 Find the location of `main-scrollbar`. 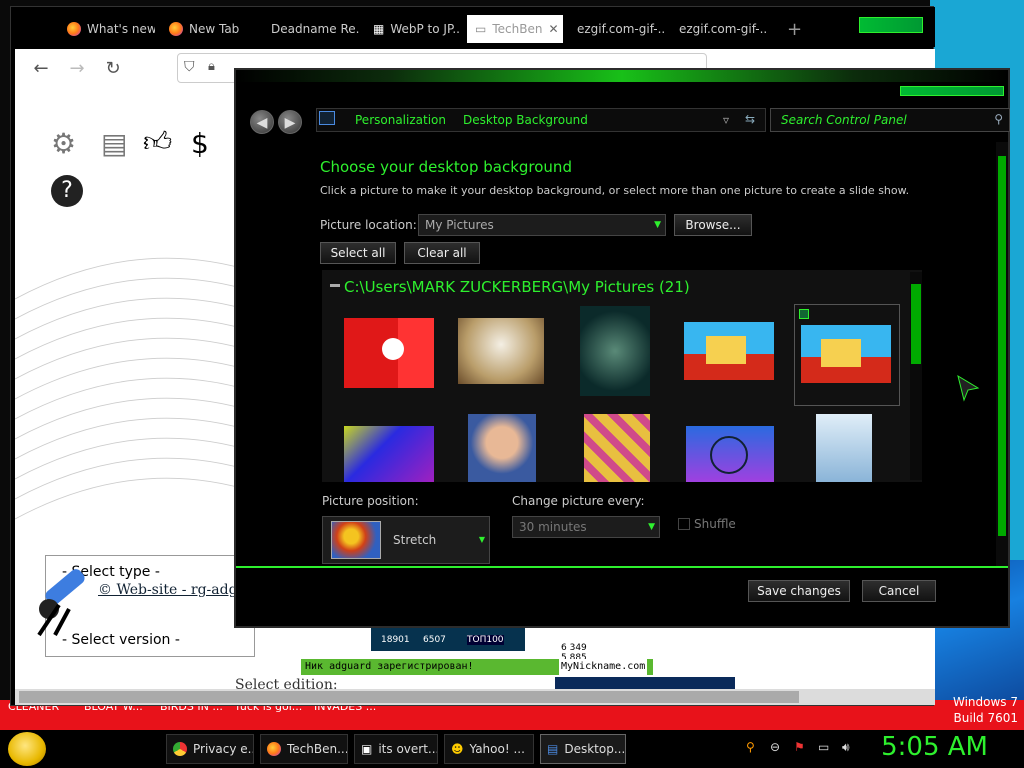

main-scrollbar is located at coordinates (1002, 354).